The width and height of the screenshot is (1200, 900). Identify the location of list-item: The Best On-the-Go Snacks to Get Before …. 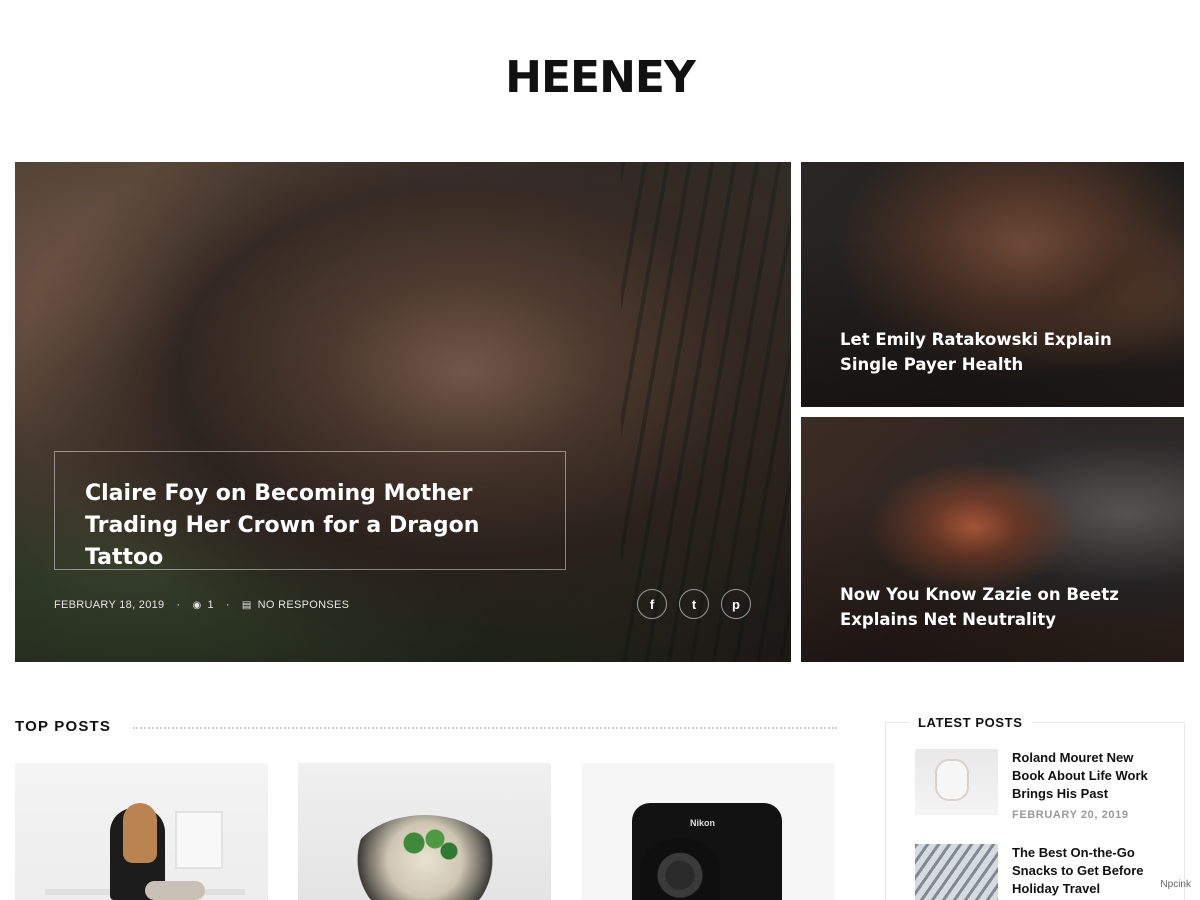
(1038, 872).